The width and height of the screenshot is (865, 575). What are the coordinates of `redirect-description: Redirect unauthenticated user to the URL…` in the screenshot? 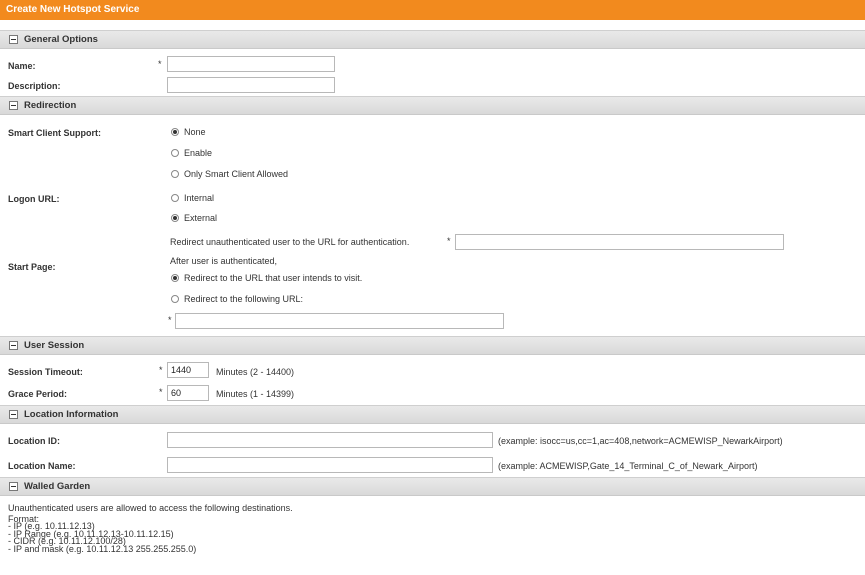 It's located at (290, 242).